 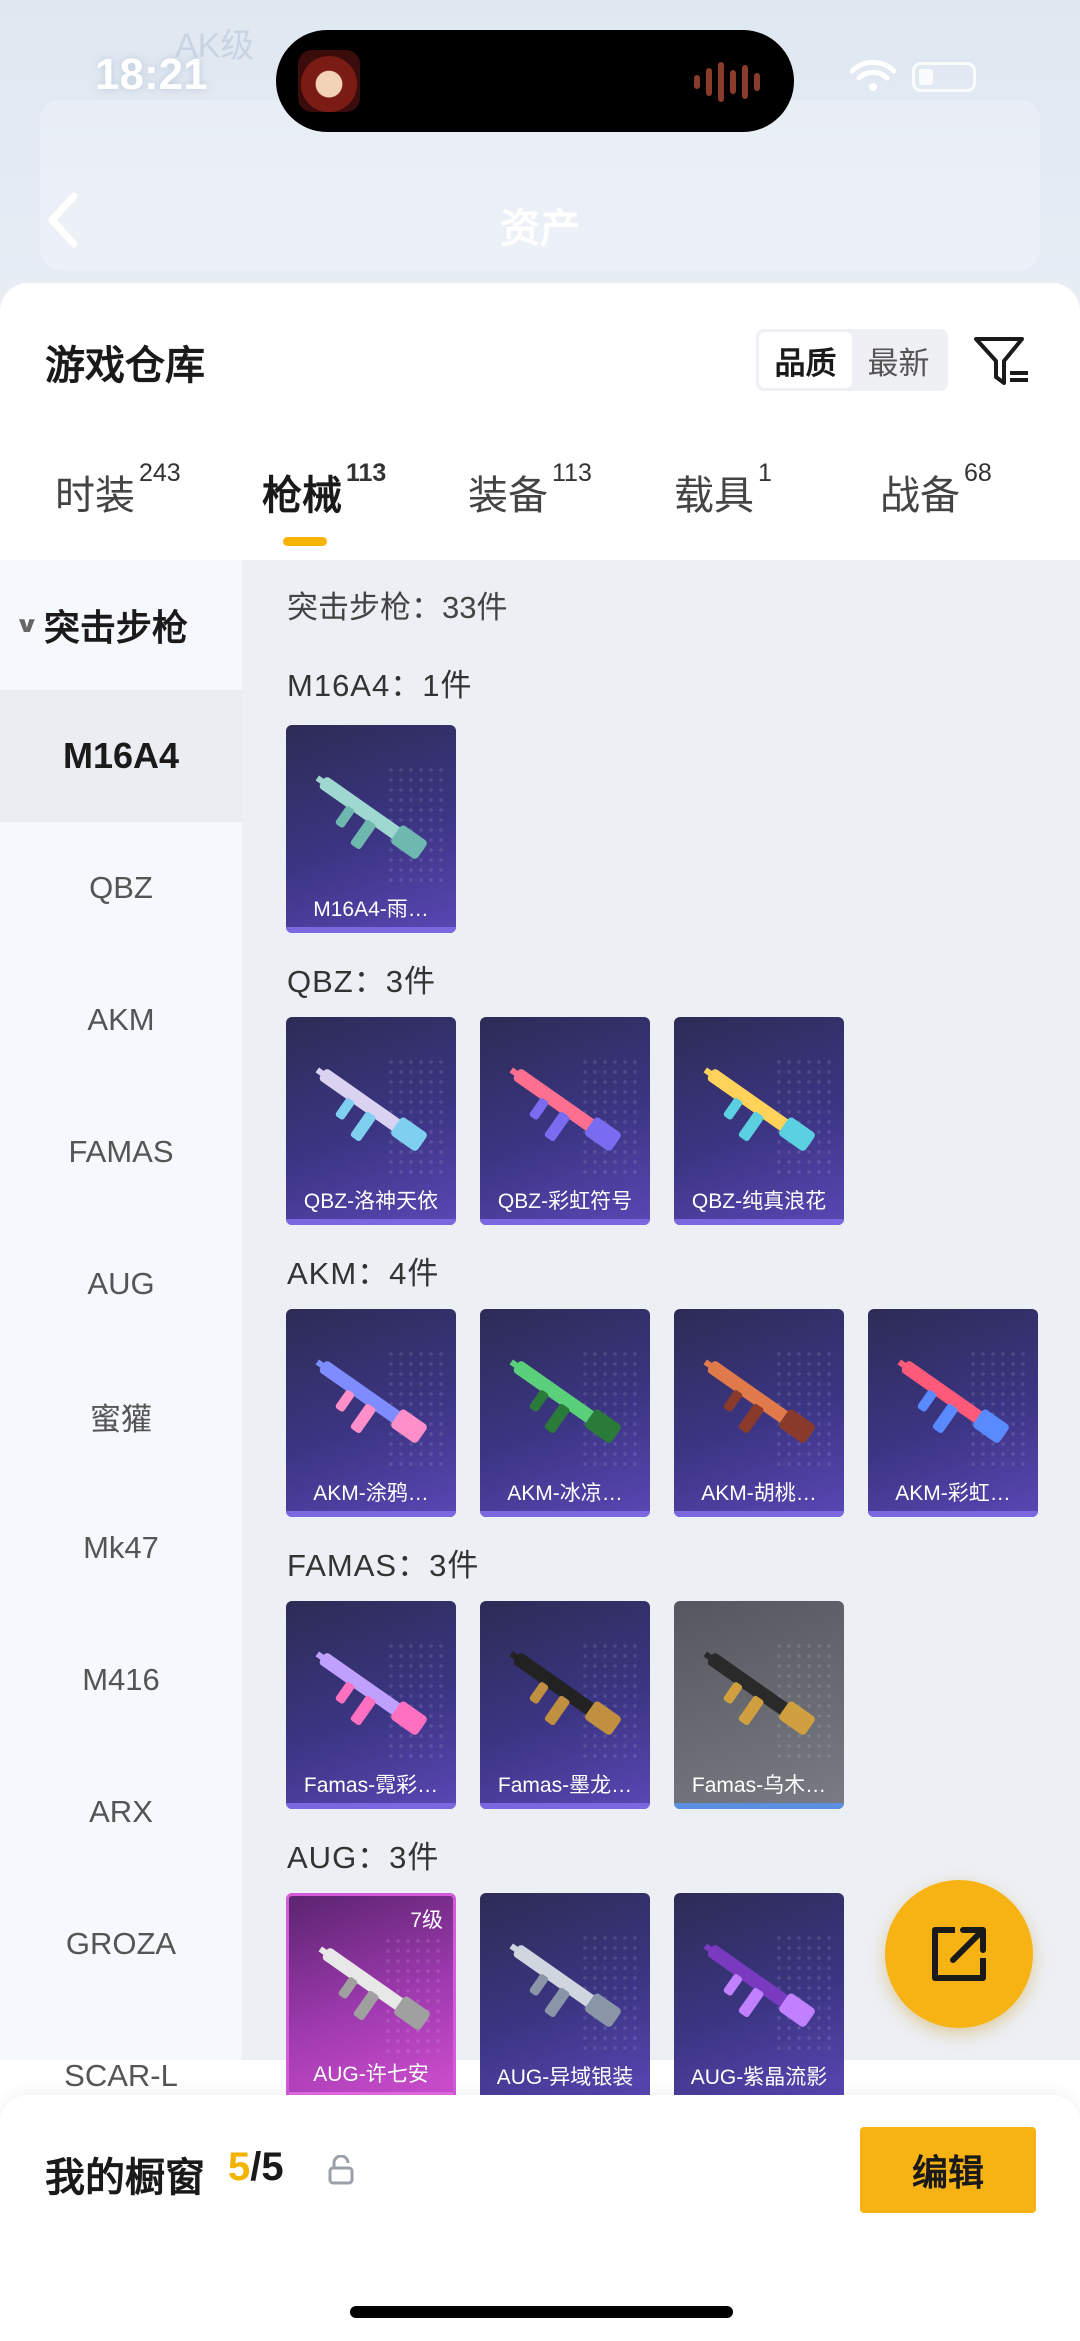 What do you see at coordinates (305, 541) in the screenshot?
I see `active-tab-indicator` at bounding box center [305, 541].